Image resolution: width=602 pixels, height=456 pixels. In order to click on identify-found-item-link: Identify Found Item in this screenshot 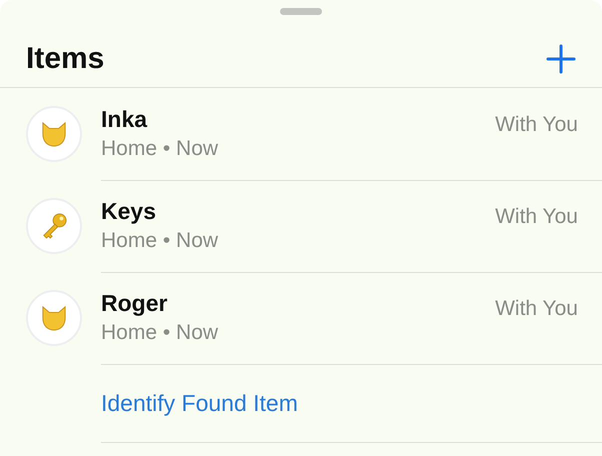, I will do `click(199, 403)`.